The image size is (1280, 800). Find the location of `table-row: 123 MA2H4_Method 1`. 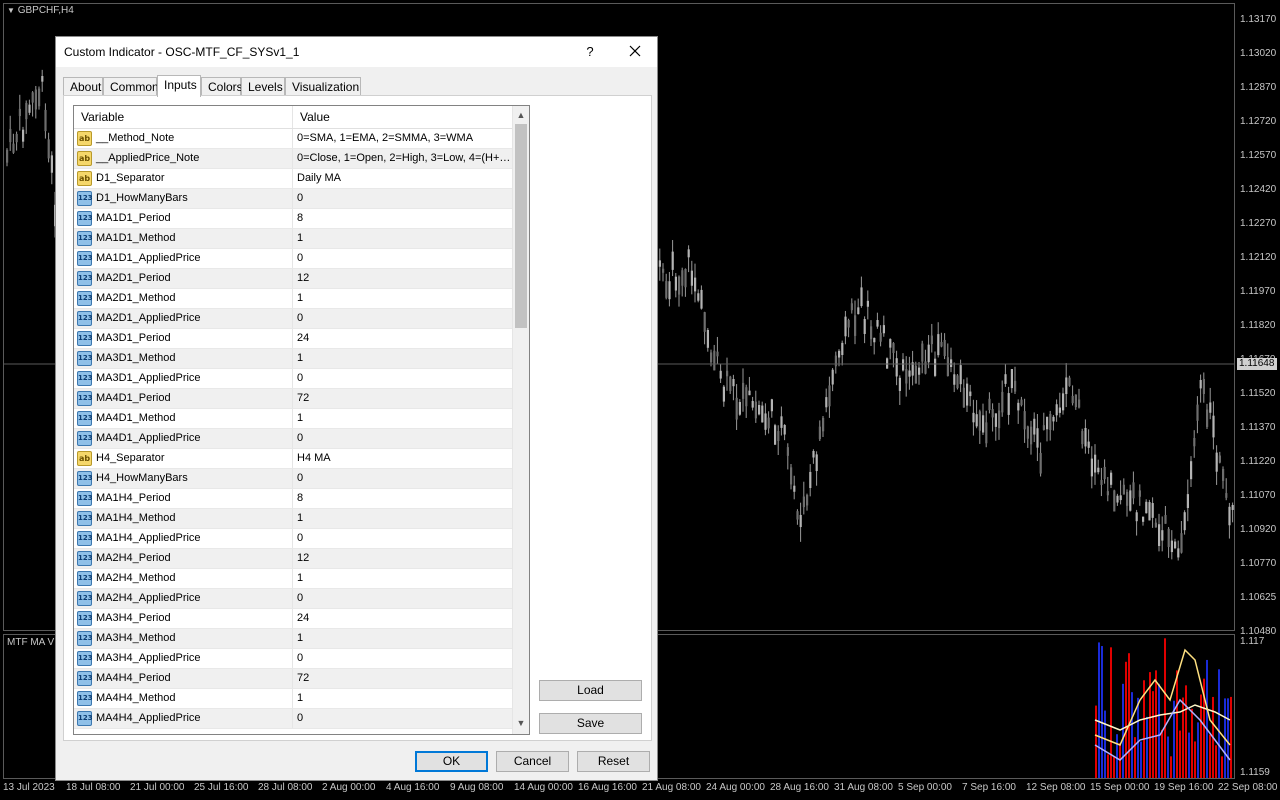

table-row: 123 MA2H4_Method 1 is located at coordinates (293, 579).